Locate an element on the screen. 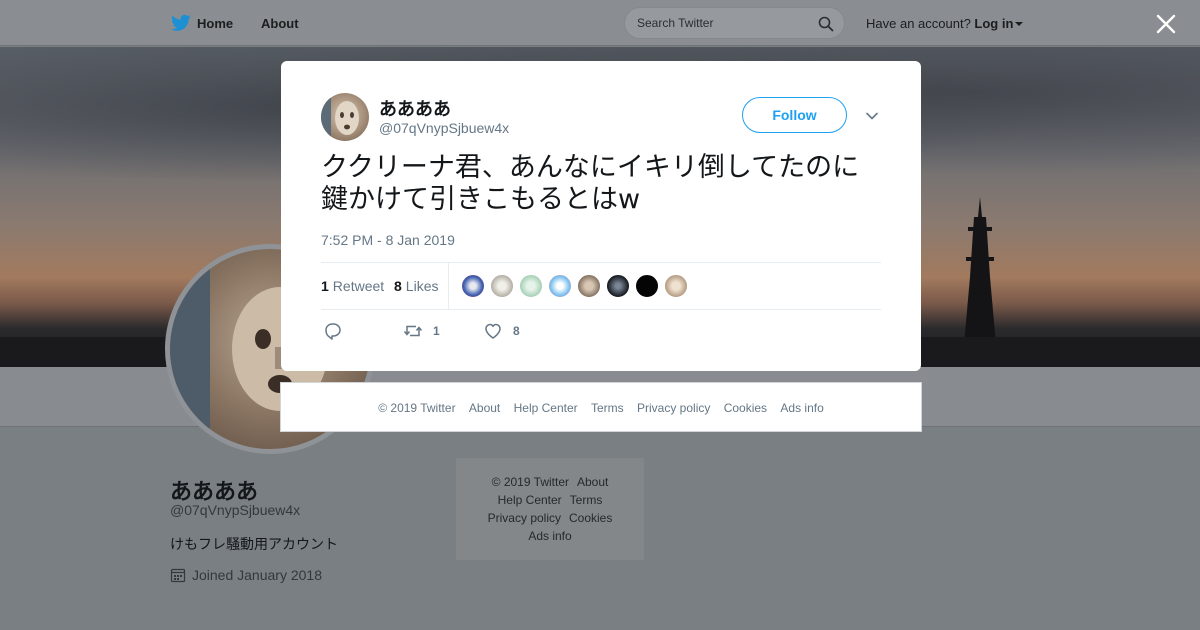 This screenshot has height=630, width=1200. tweet-stats: 1 Retweet 8 Likes is located at coordinates (601, 286).